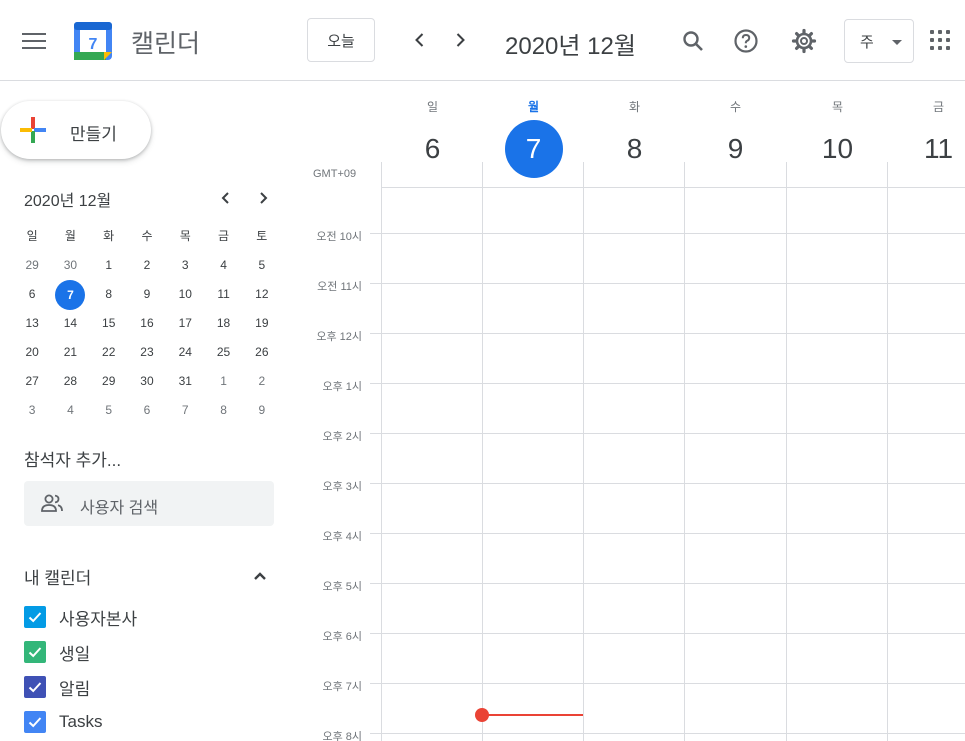  Describe the element at coordinates (185, 236) in the screenshot. I see `mini-weekday-label: 목` at that location.